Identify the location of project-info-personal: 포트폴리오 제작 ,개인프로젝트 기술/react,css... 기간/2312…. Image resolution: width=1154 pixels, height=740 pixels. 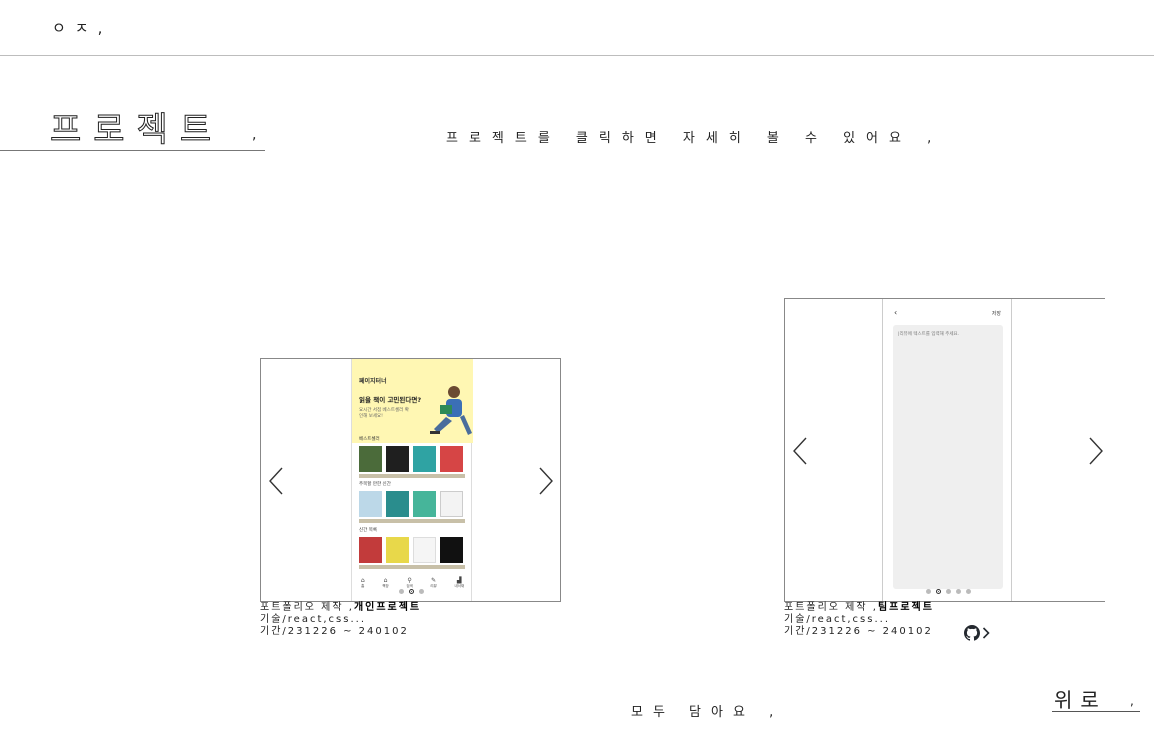
(340, 620).